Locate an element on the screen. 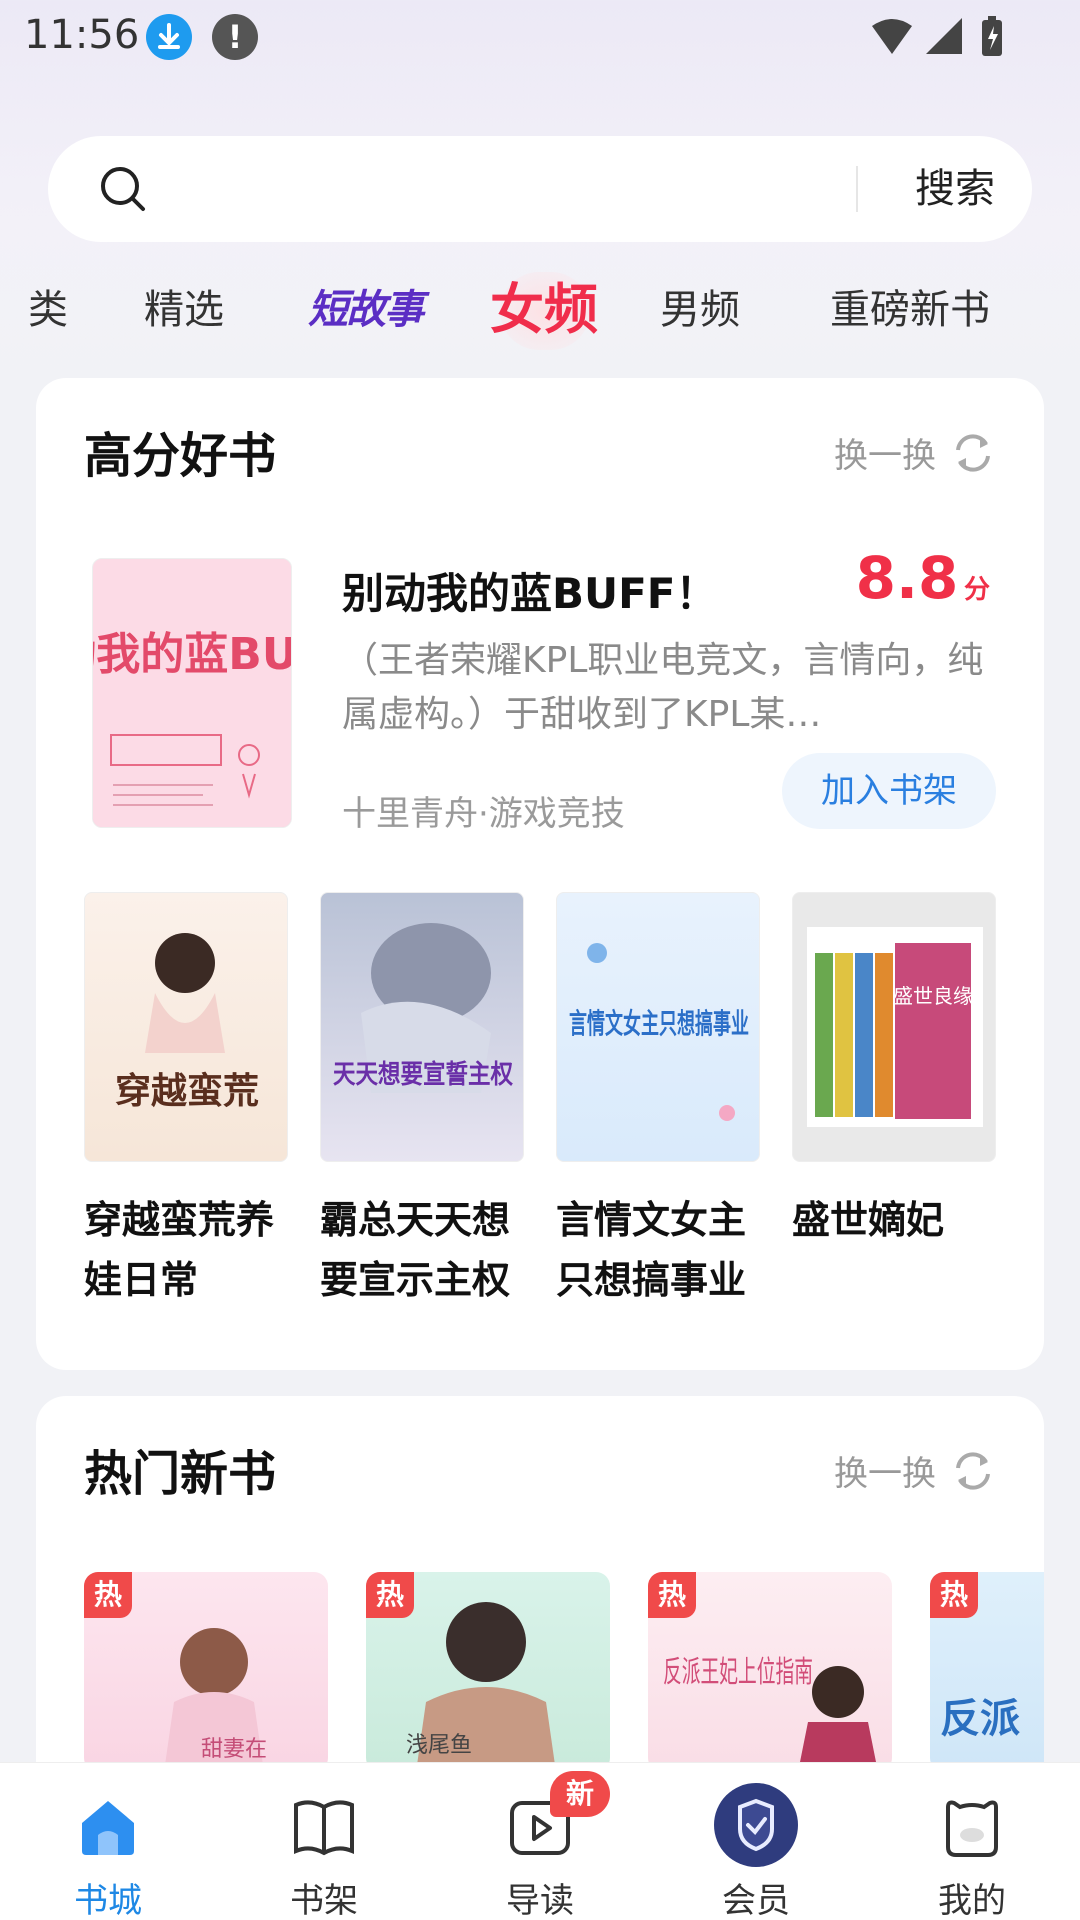  status-time: 11:56 is located at coordinates (82, 35).